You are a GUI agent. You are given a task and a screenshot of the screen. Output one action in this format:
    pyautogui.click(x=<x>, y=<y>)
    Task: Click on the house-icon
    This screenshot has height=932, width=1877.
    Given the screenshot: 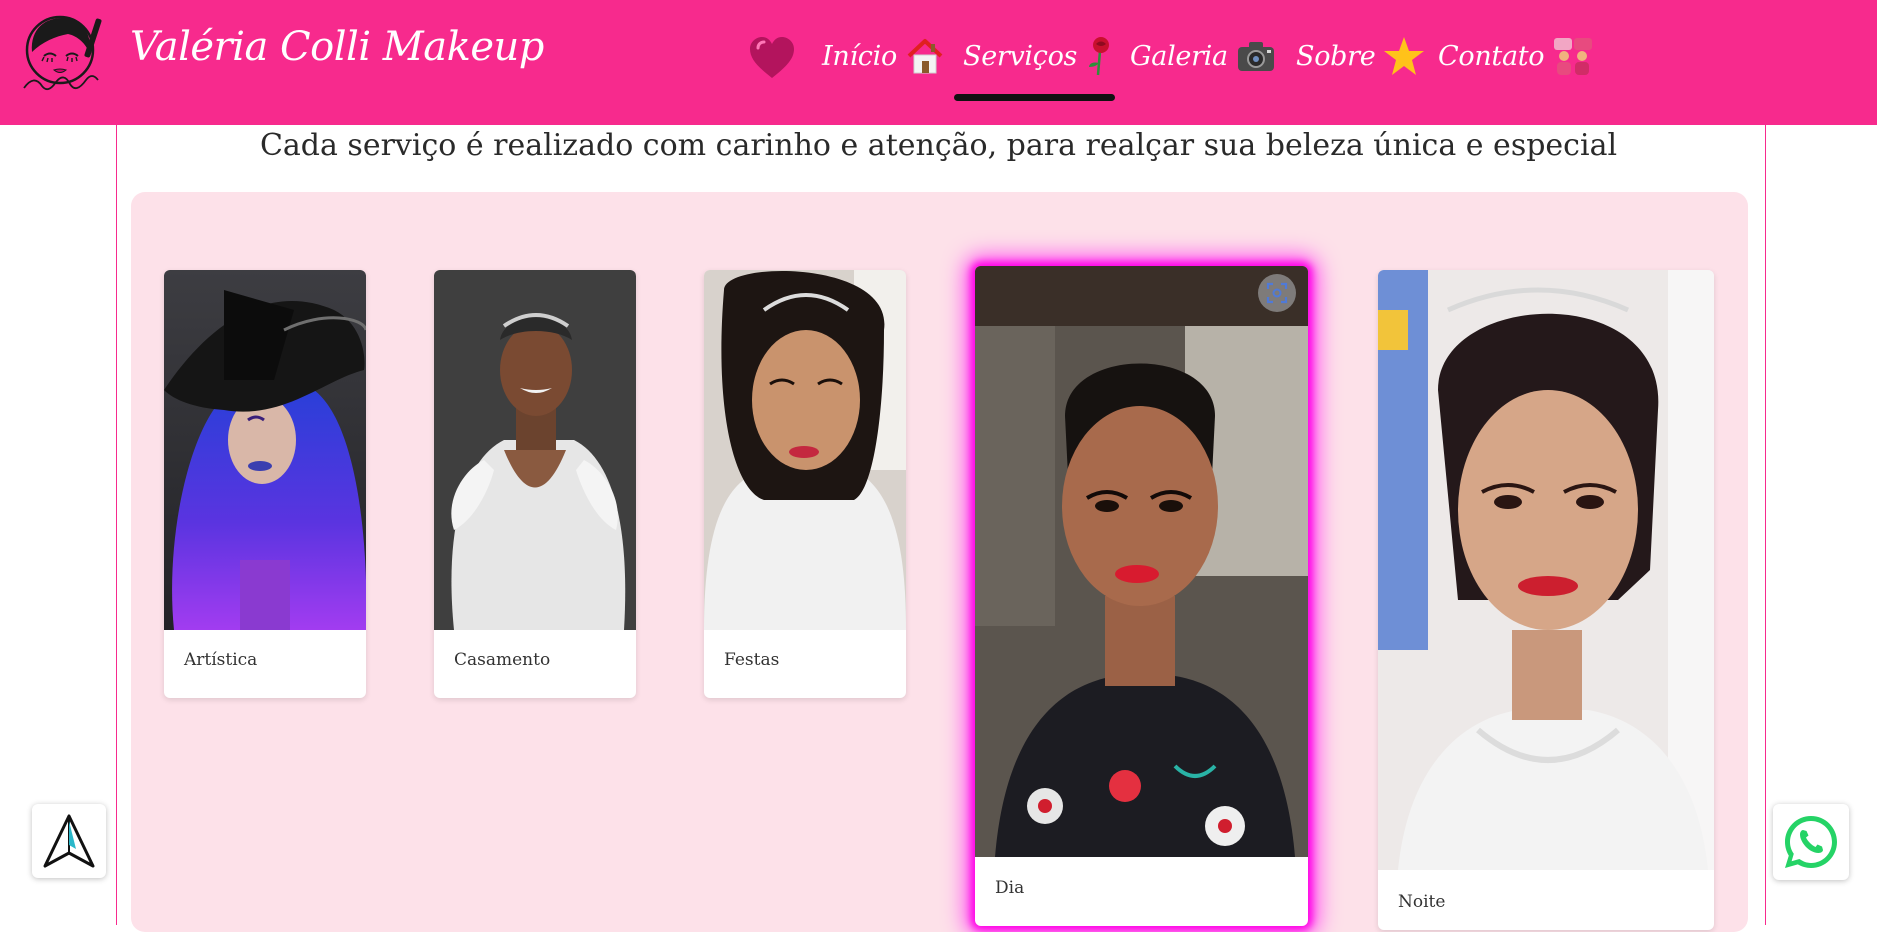 What is the action you would take?
    pyautogui.click(x=925, y=56)
    